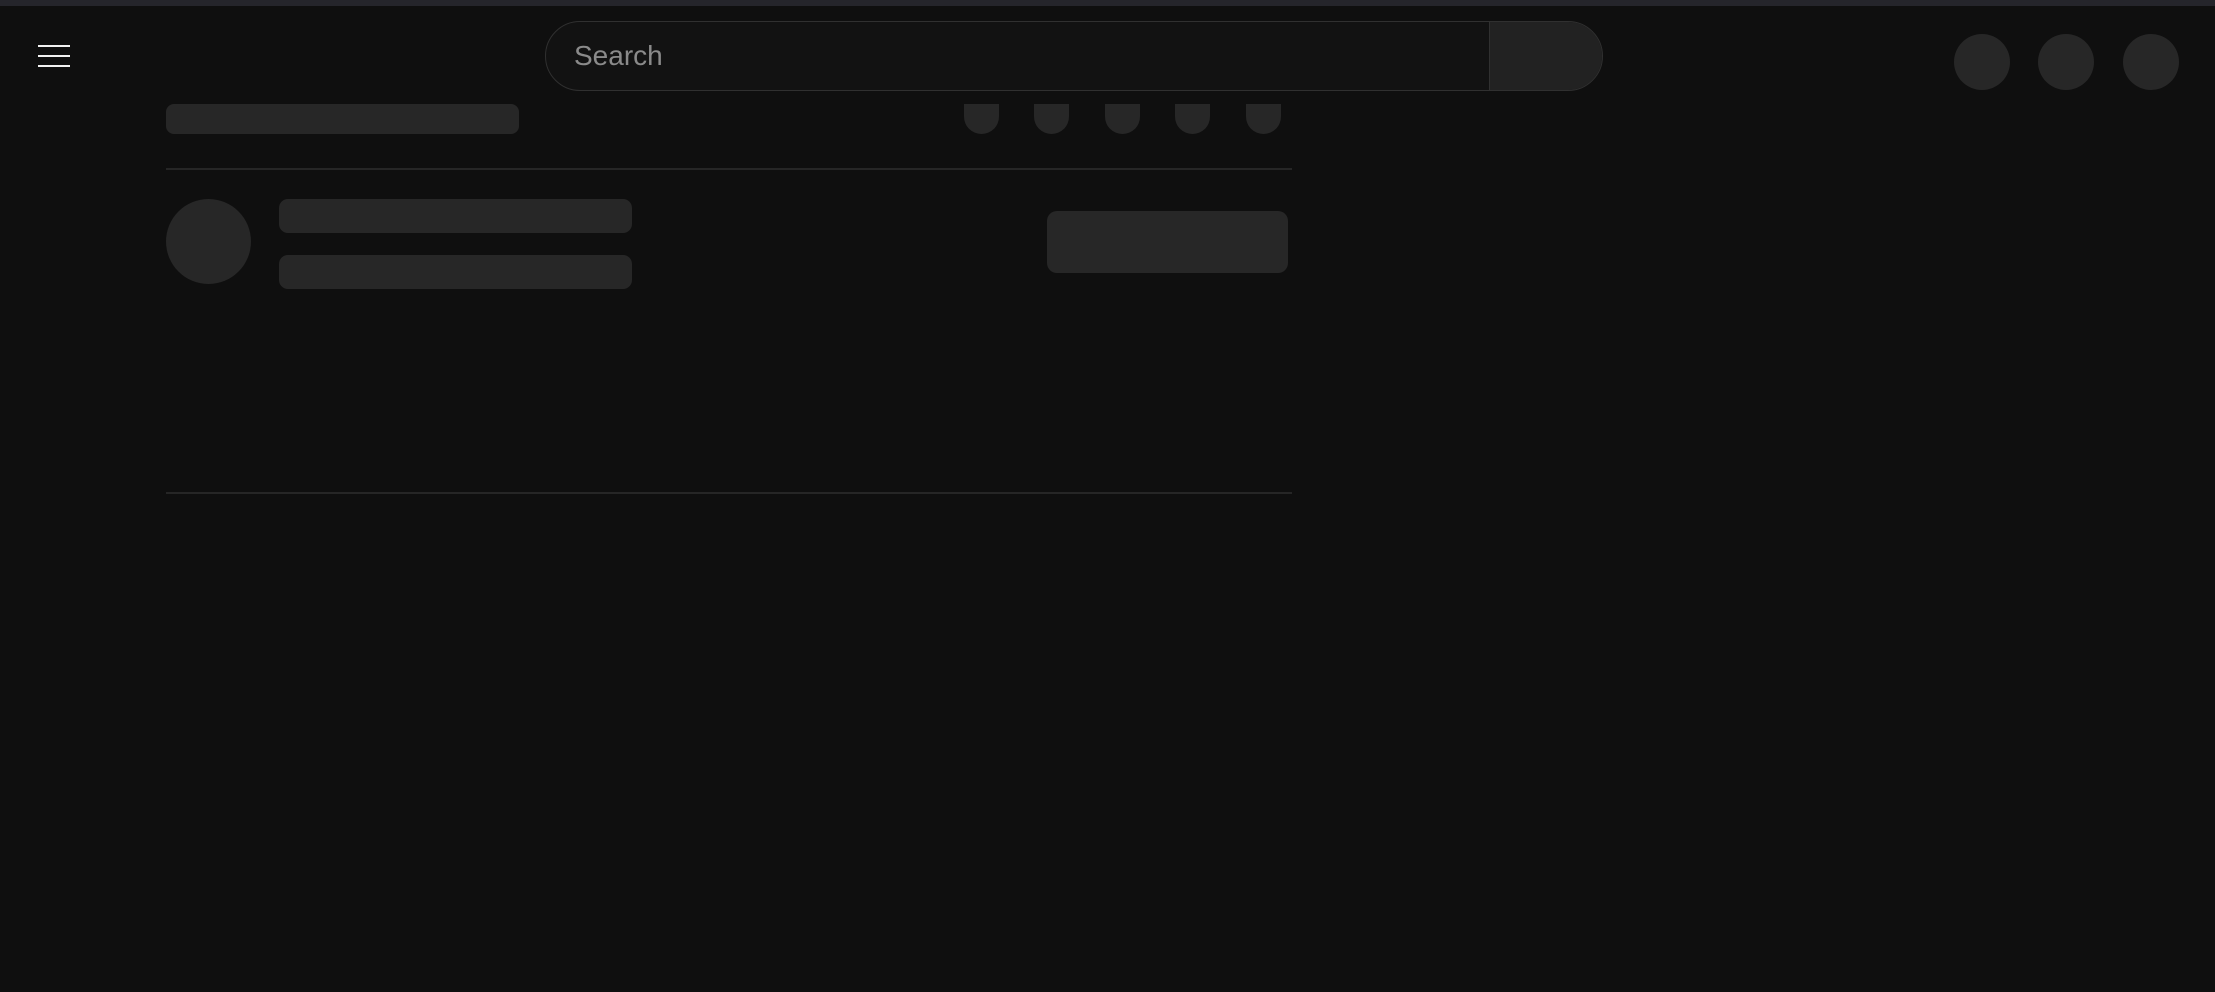 The width and height of the screenshot is (2215, 992). I want to click on search-button, so click(1545, 56).